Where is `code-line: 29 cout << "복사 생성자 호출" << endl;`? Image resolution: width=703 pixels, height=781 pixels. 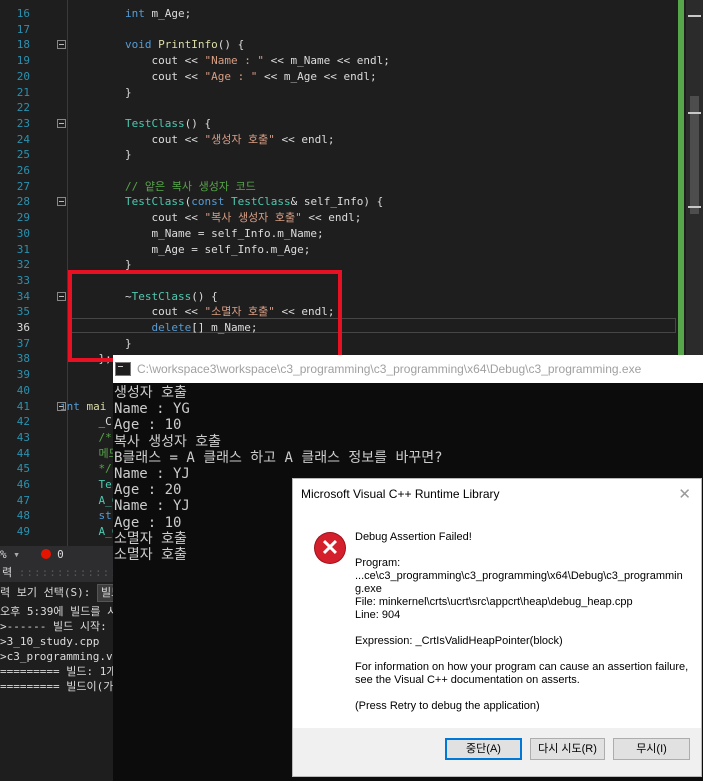
code-line: 29 cout << "복사 생성자 호출" << endl; is located at coordinates (340, 218).